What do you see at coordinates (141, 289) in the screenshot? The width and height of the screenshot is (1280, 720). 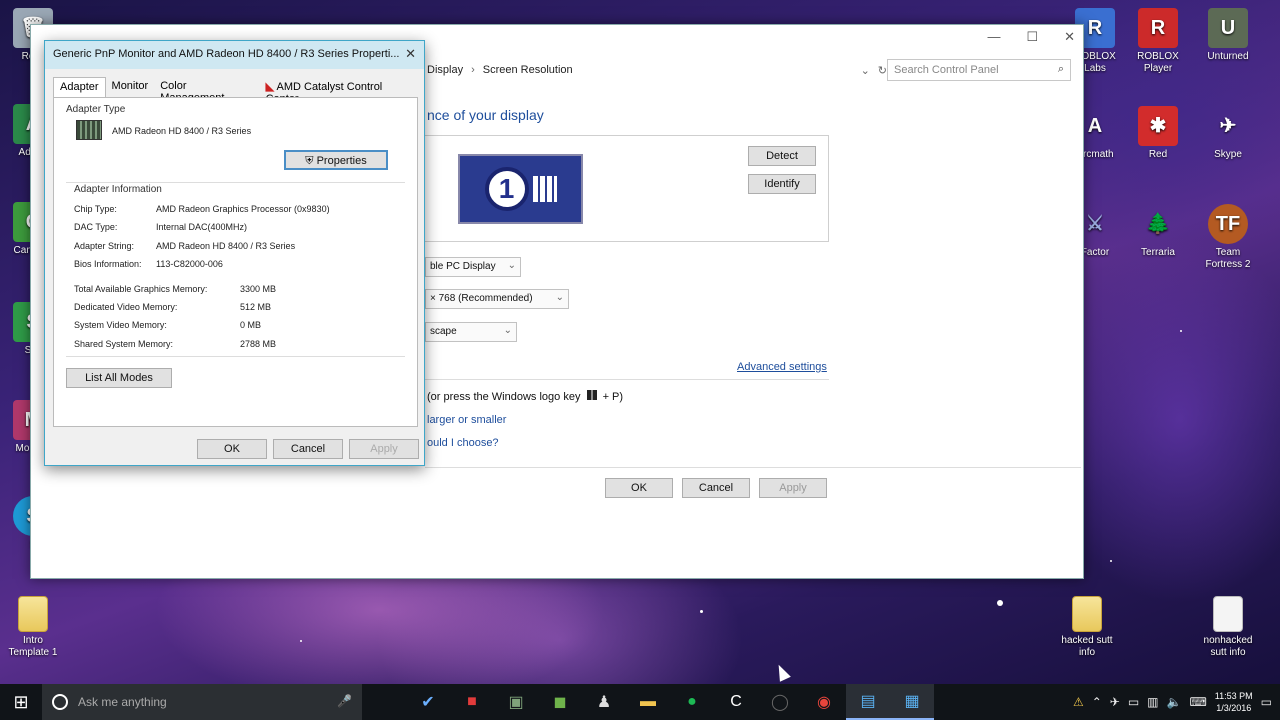 I see `memory-label: Total Available Graphics Memory:` at bounding box center [141, 289].